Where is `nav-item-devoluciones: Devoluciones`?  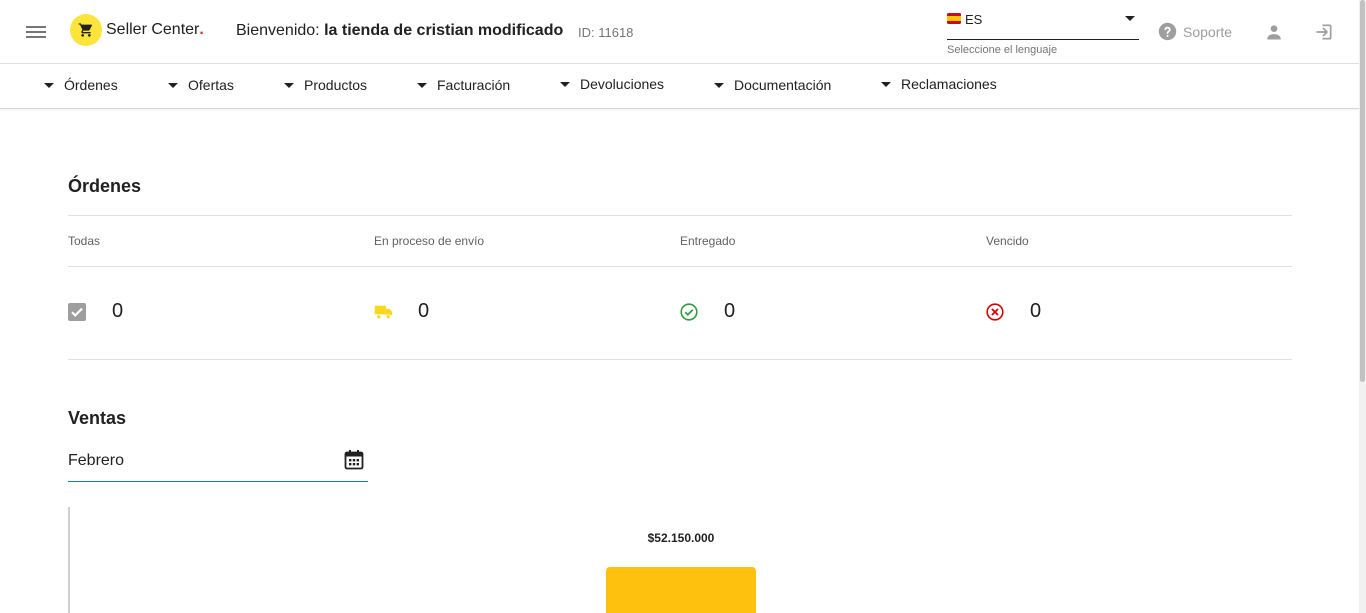 nav-item-devoluciones: Devoluciones is located at coordinates (612, 84).